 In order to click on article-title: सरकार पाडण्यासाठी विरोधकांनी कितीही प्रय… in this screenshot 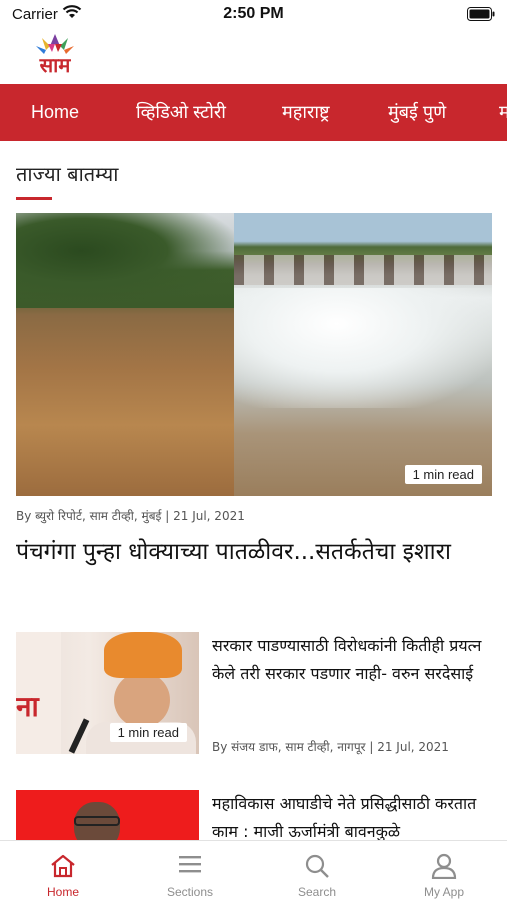, I will do `click(352, 660)`.